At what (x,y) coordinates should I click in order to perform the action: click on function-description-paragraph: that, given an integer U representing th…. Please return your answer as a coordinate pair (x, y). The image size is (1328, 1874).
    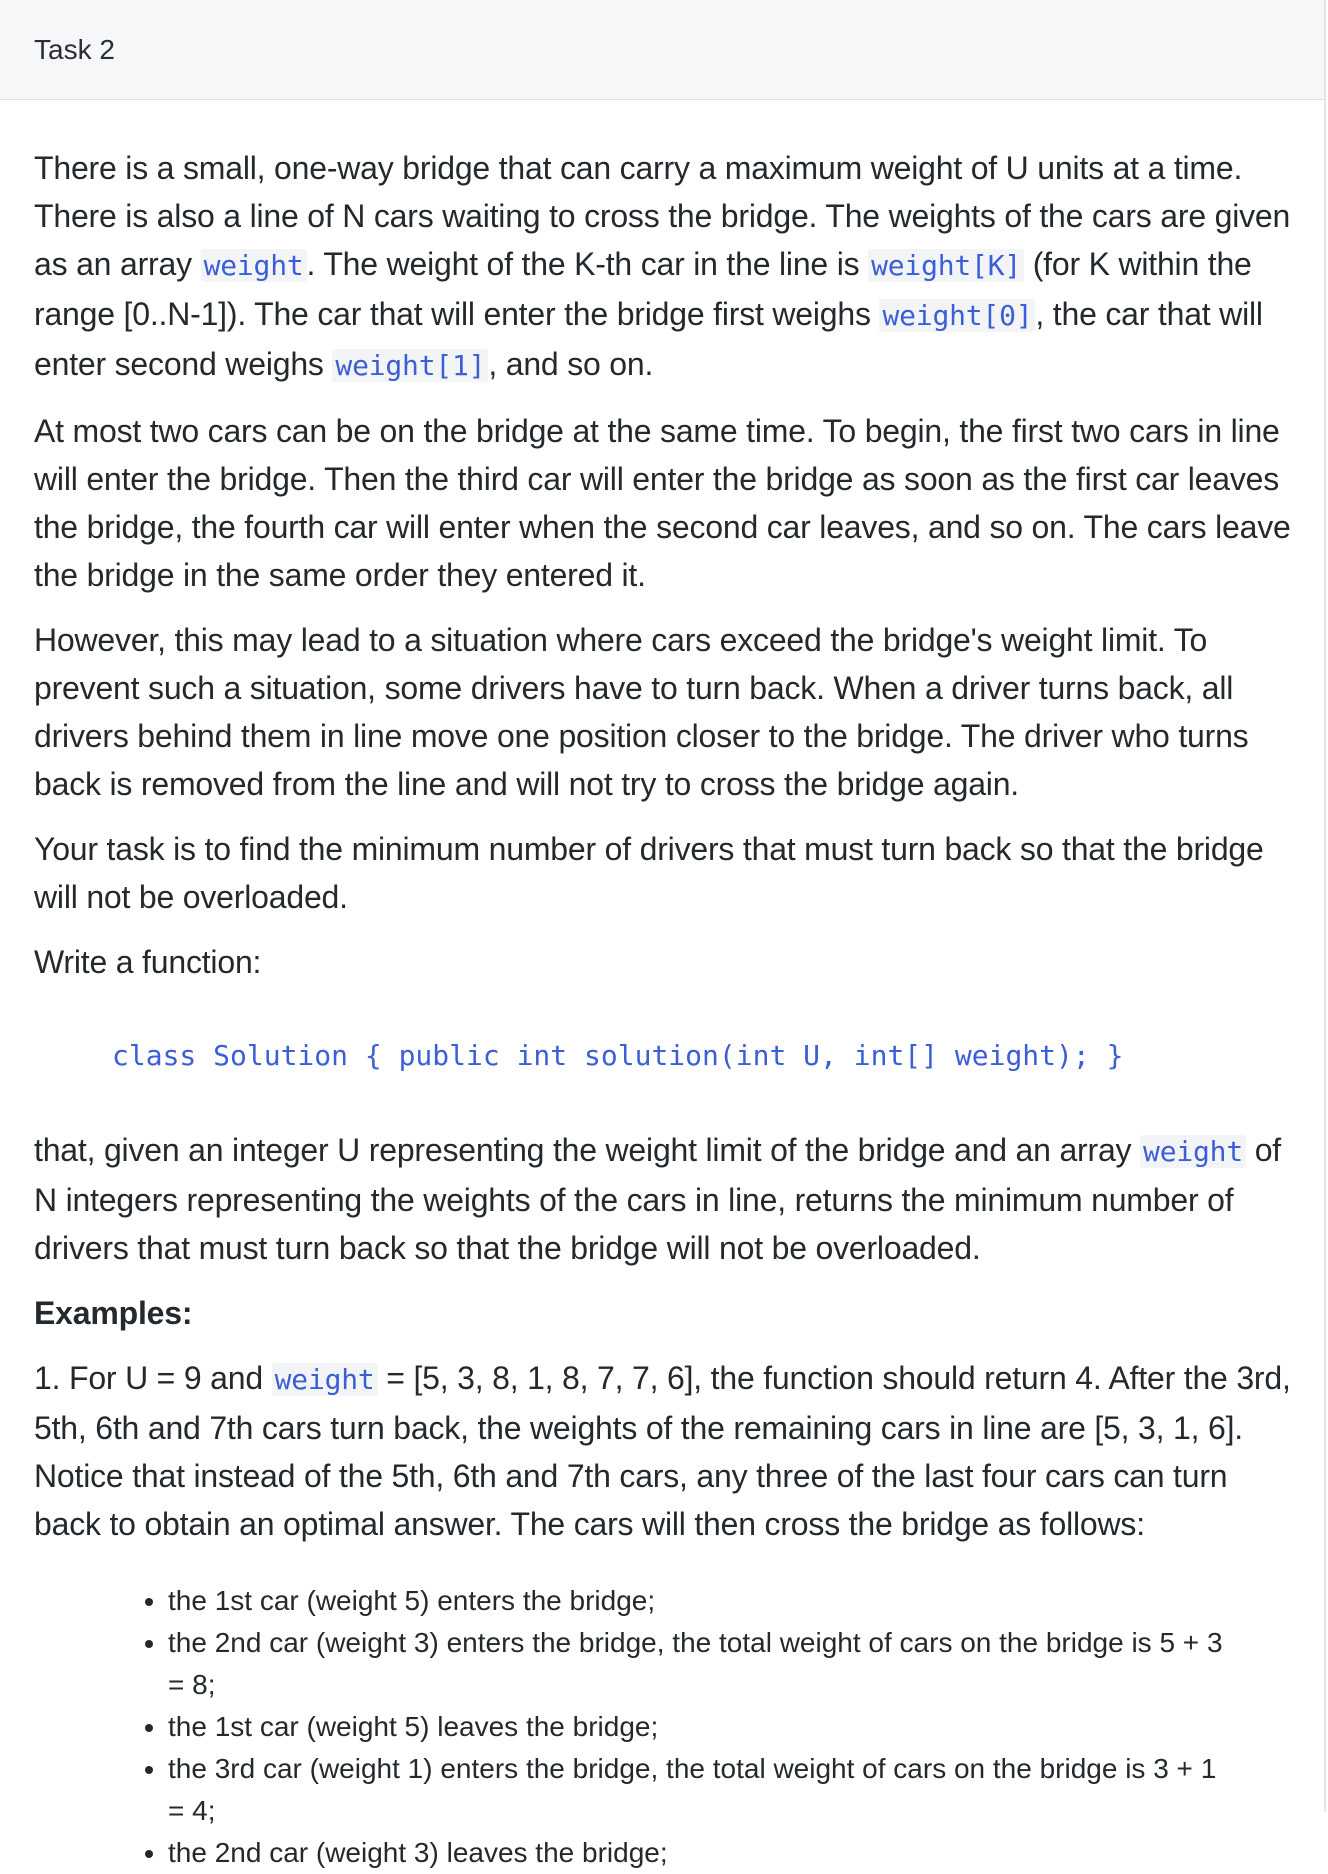
    Looking at the image, I should click on (663, 1199).